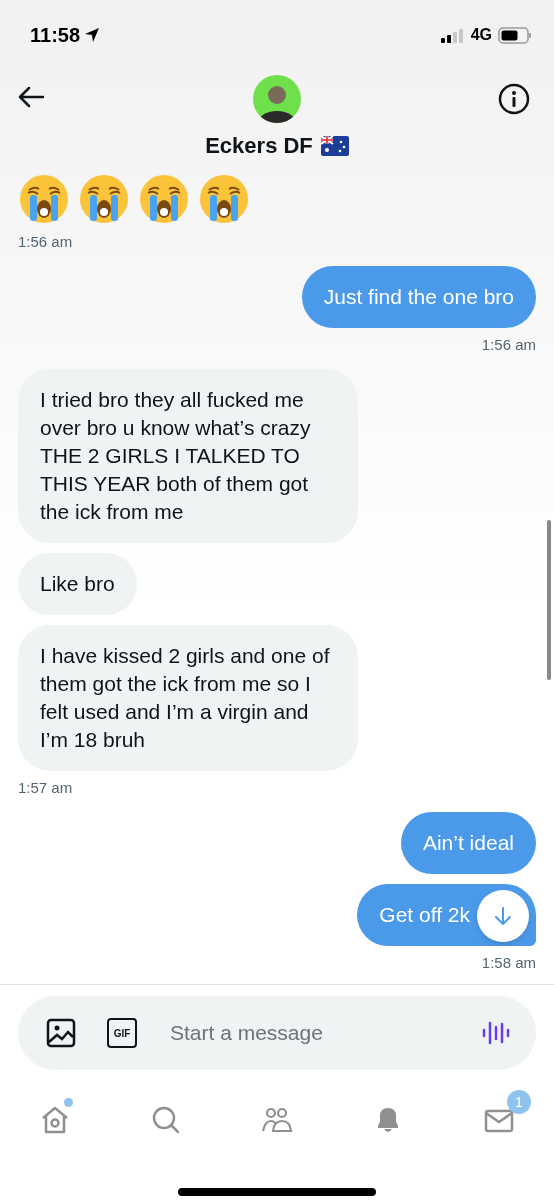  Describe the element at coordinates (514, 99) in the screenshot. I see `info-button` at that location.